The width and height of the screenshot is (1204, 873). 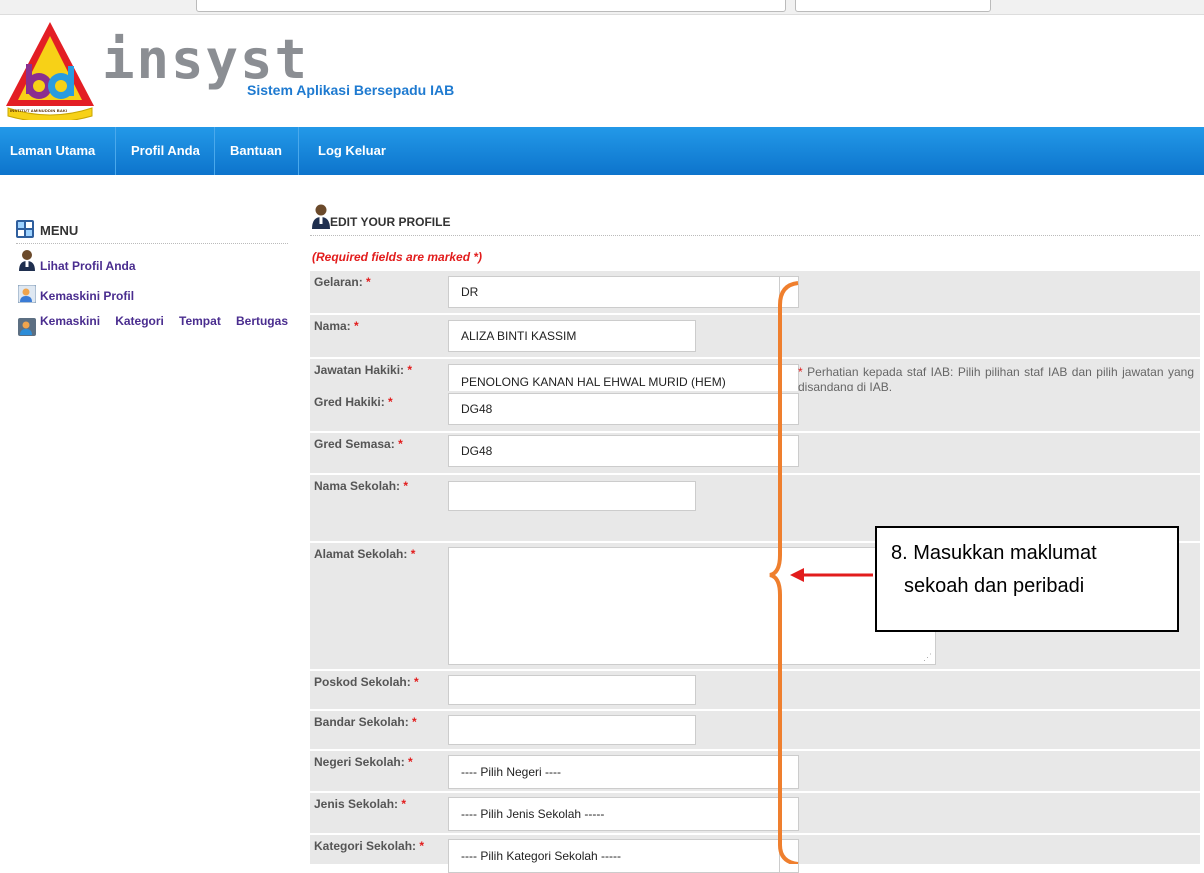 What do you see at coordinates (994, 586) in the screenshot?
I see `annotation-line-2: sekoah dan peribadi` at bounding box center [994, 586].